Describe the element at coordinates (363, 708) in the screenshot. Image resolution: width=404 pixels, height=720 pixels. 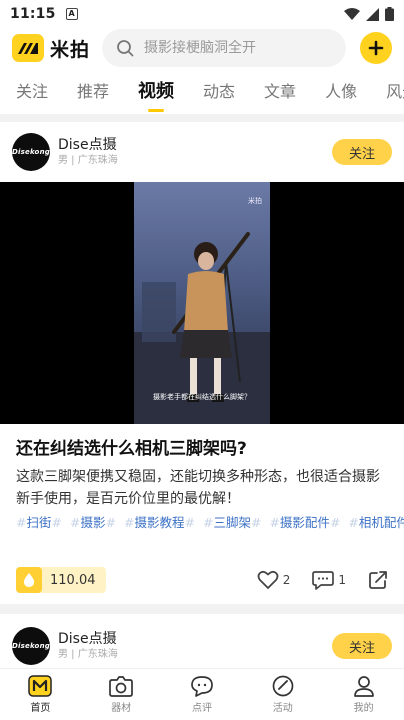
I see `nav-label: 我的` at that location.